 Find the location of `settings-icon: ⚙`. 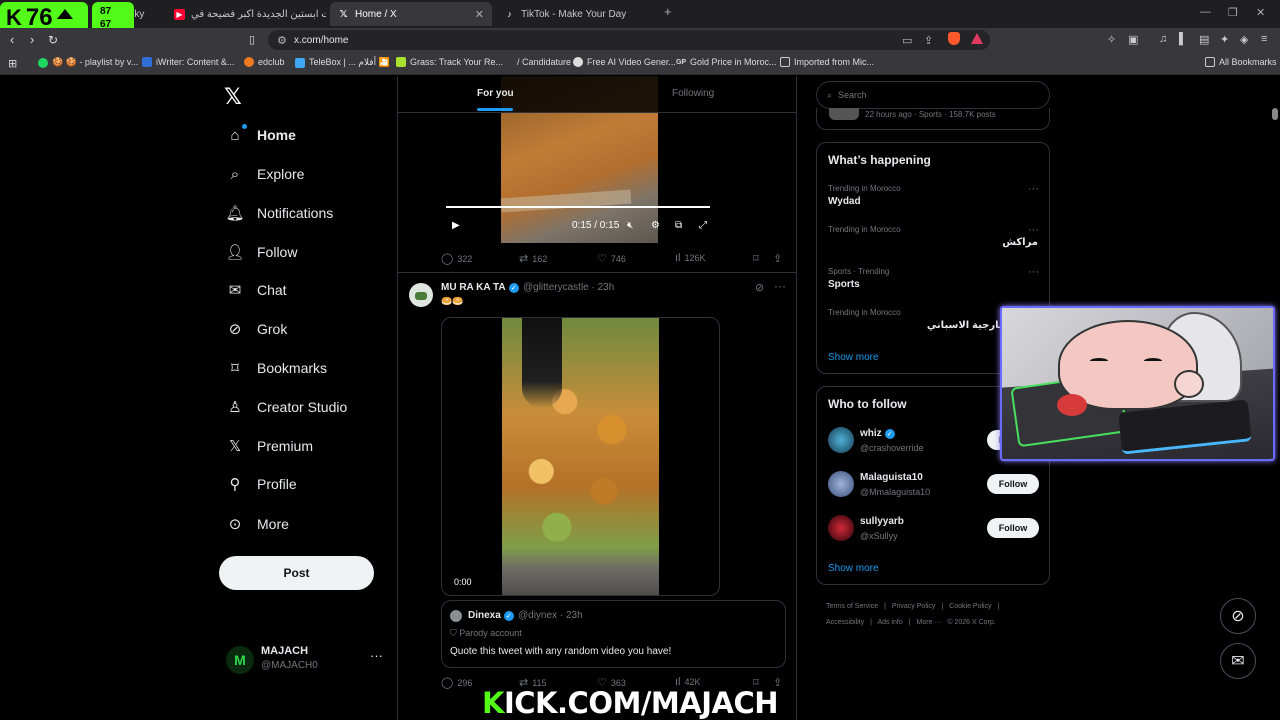

settings-icon: ⚙ is located at coordinates (655, 225).